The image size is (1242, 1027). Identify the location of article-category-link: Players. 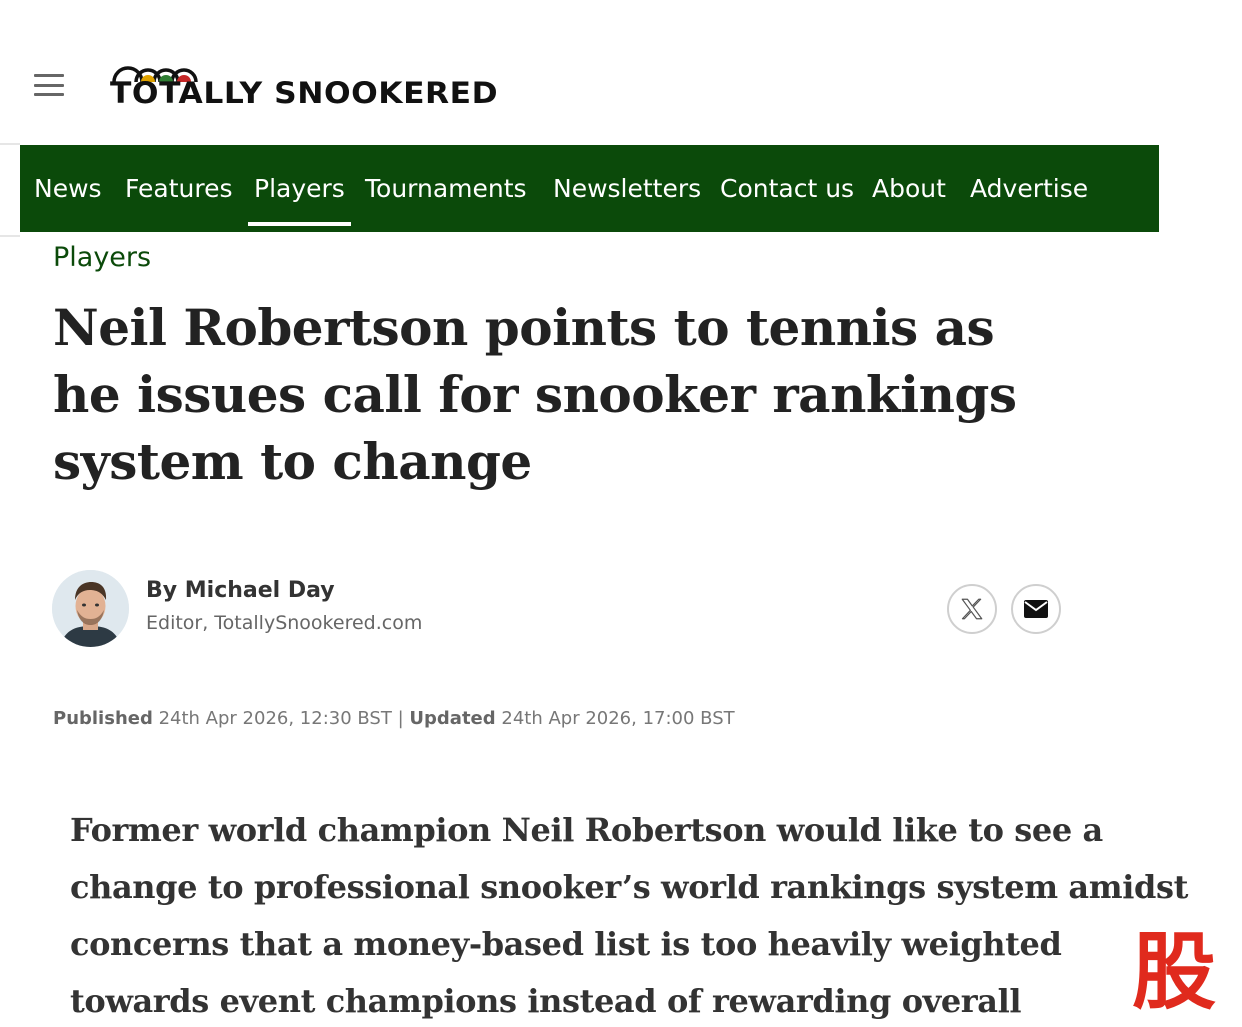
(102, 257).